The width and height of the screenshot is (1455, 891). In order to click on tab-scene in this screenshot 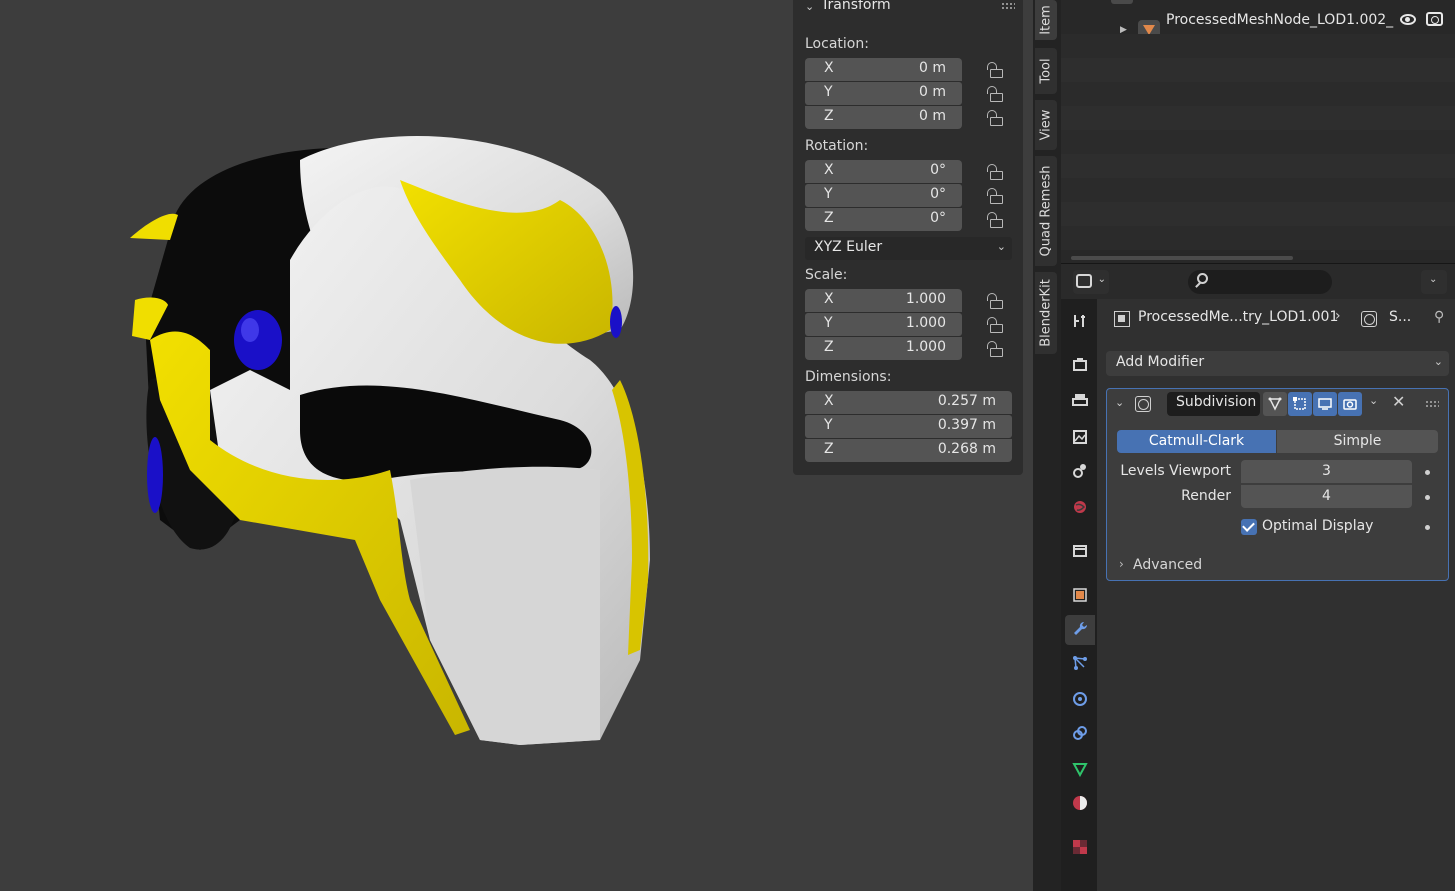, I will do `click(1080, 472)`.